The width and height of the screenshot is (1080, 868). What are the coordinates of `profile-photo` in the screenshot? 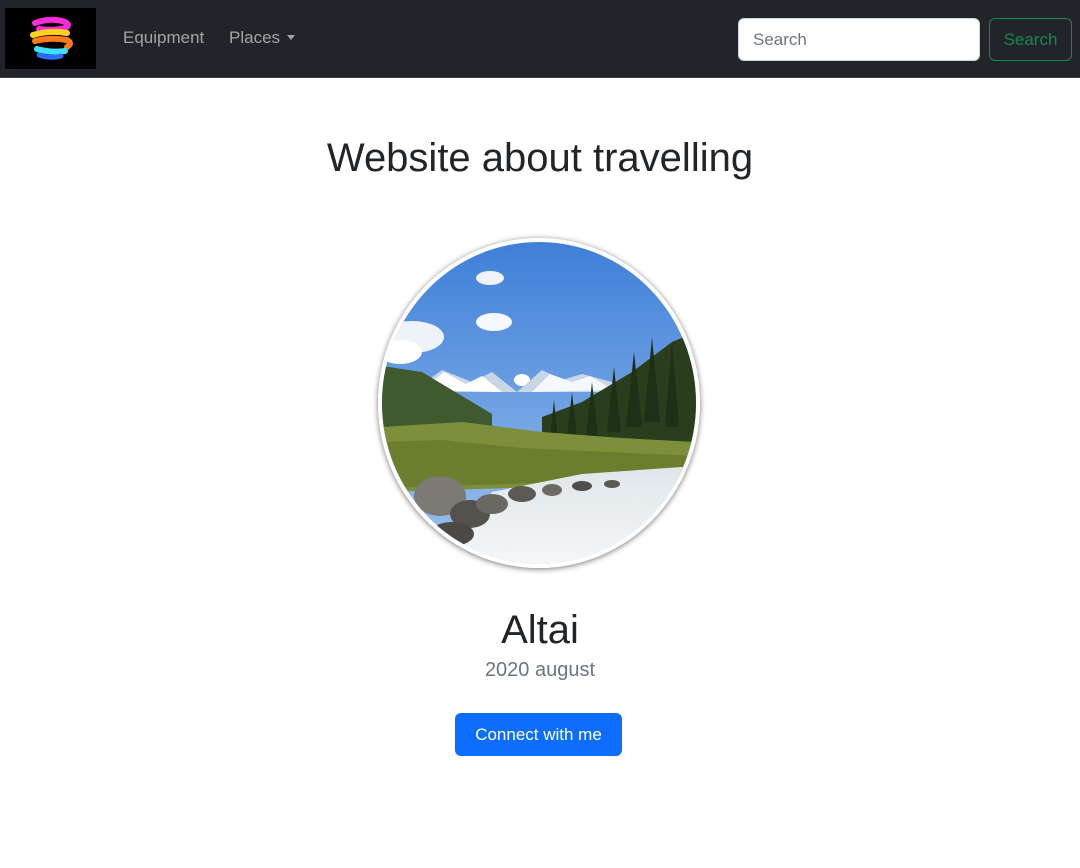 It's located at (539, 403).